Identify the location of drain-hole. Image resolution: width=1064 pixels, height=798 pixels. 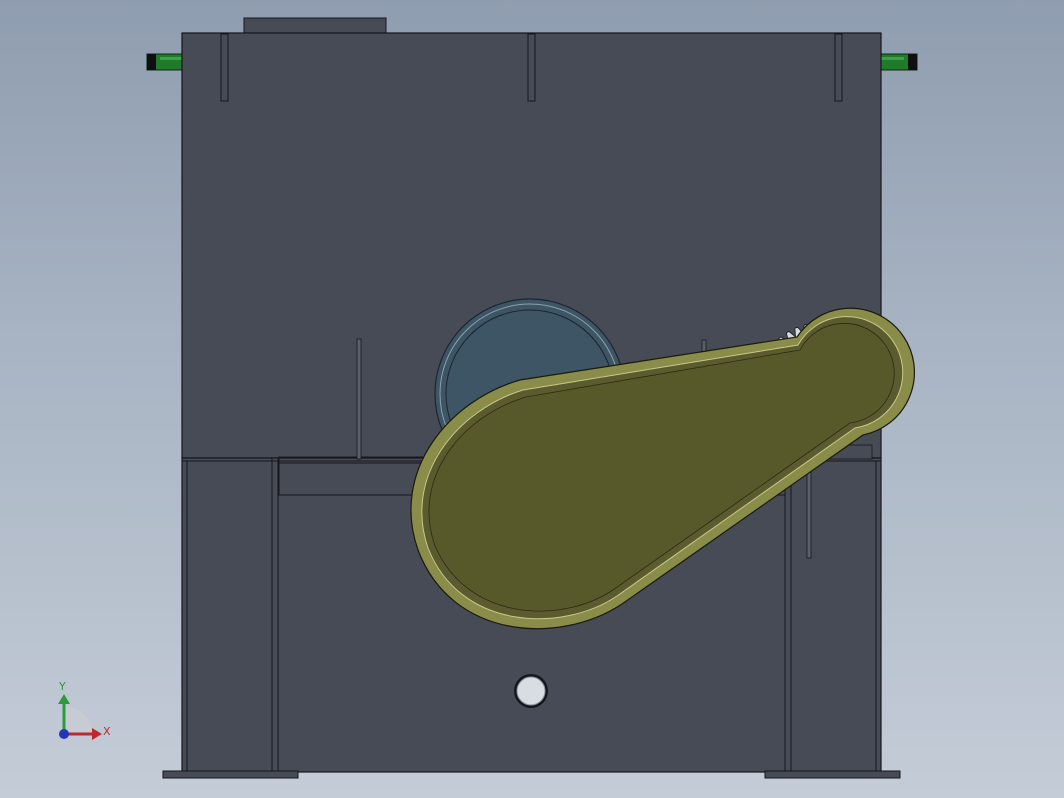
(531, 691).